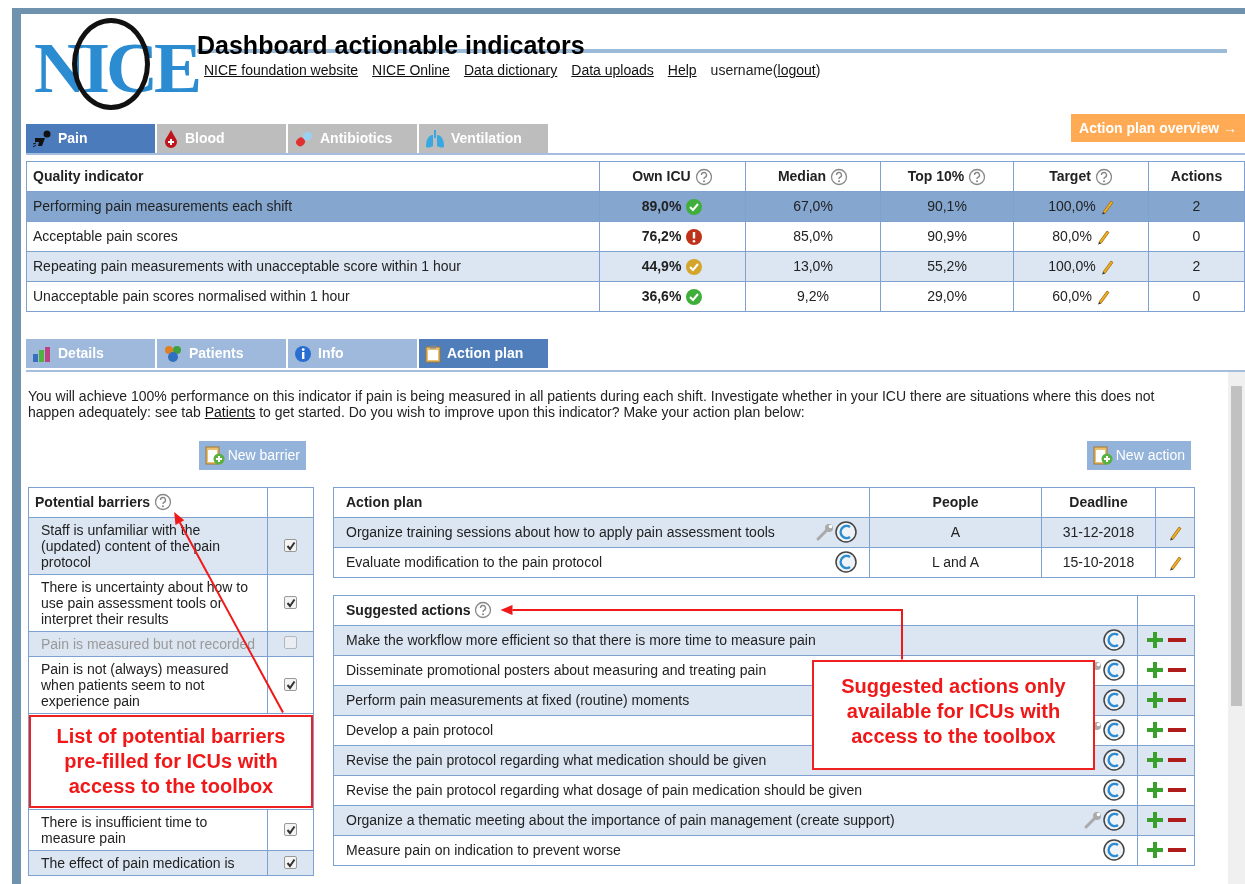  Describe the element at coordinates (230, 412) in the screenshot. I see `patients-link: Patients` at that location.